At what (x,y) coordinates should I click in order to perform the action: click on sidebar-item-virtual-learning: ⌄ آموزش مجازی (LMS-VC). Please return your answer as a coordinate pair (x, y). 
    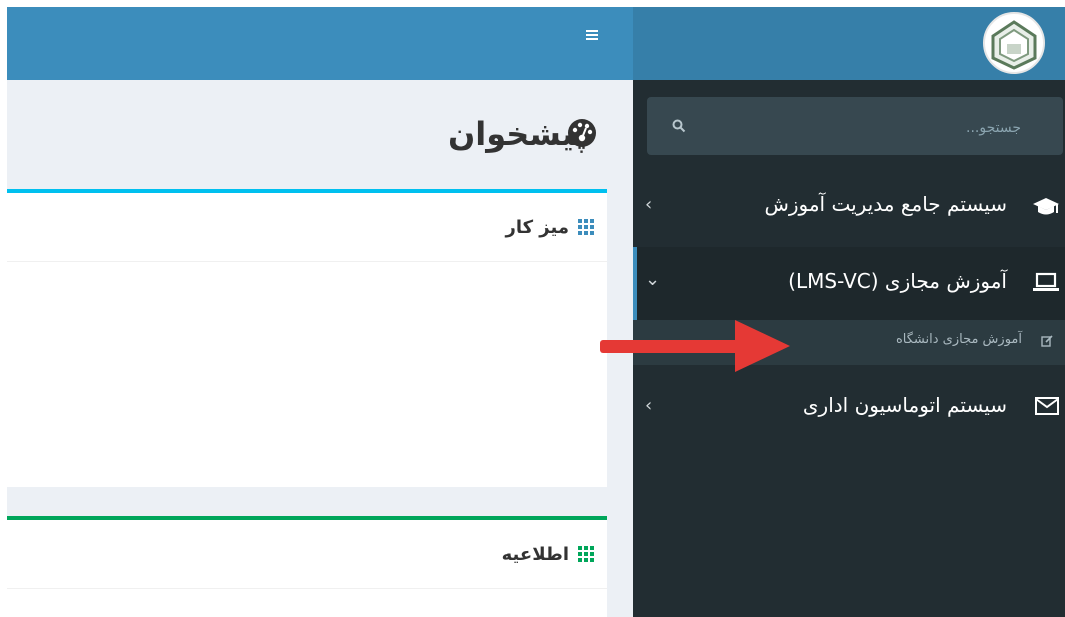
    Looking at the image, I should click on (849, 283).